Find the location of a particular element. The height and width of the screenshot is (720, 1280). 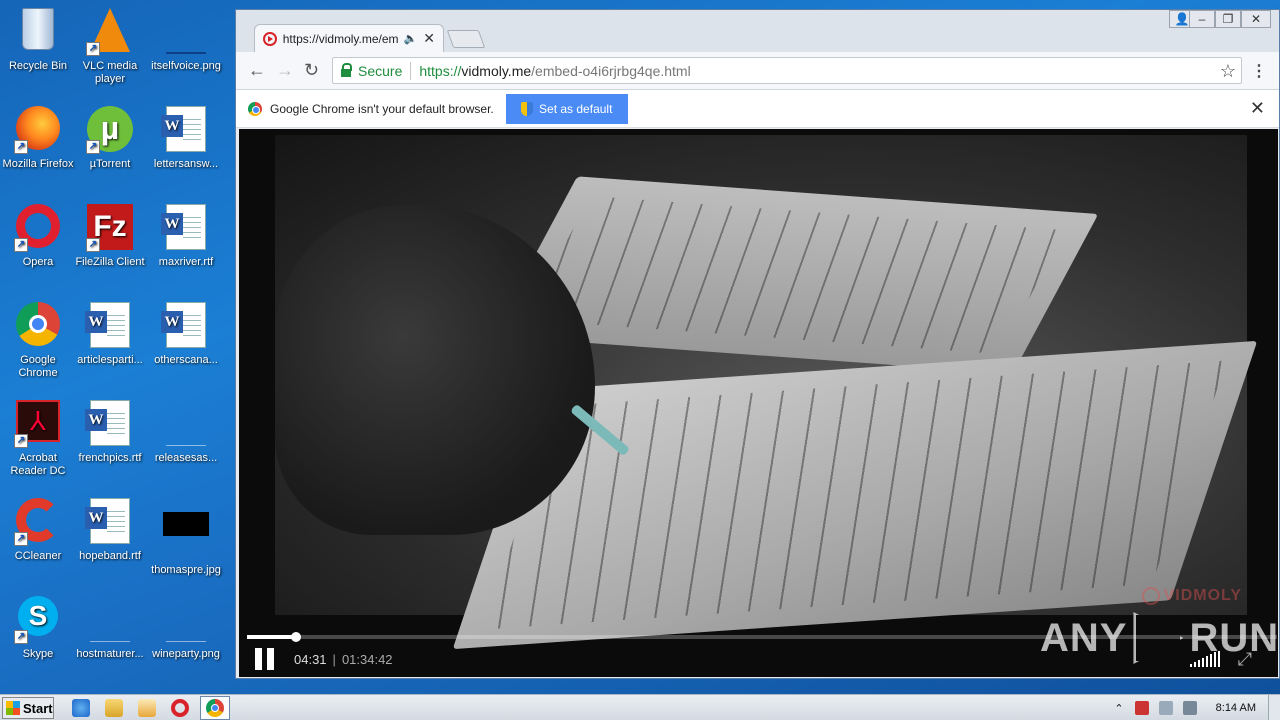

secure-label: Secure is located at coordinates (380, 70).